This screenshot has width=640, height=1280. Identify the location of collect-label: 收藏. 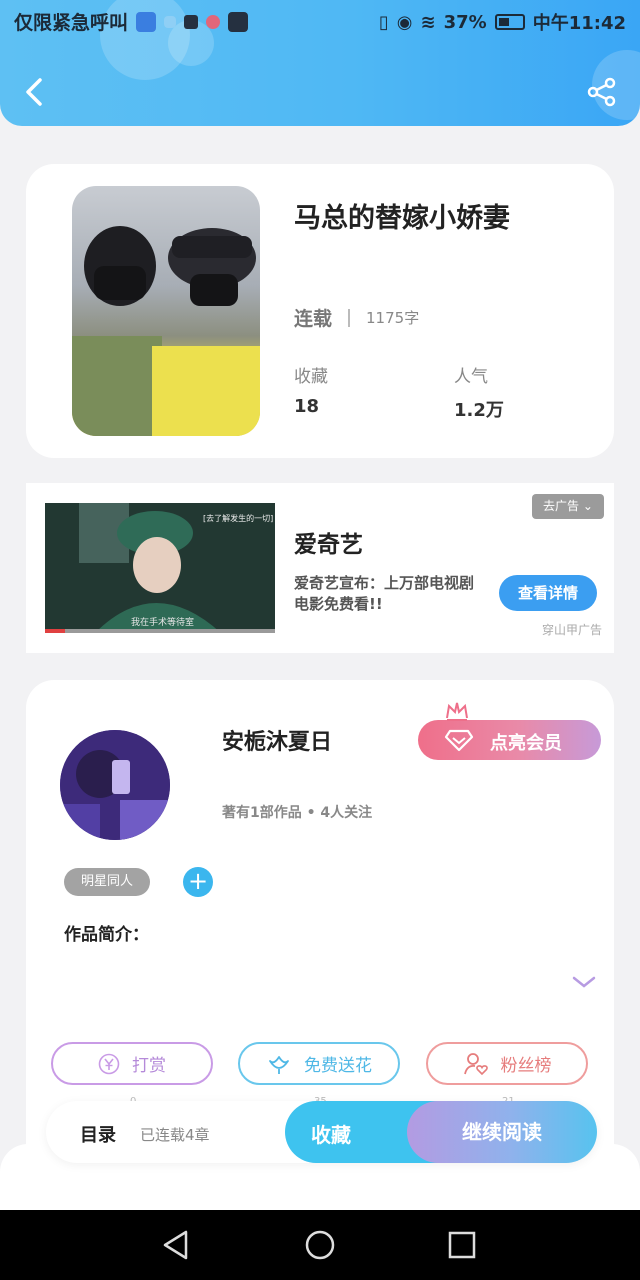
(331, 1135).